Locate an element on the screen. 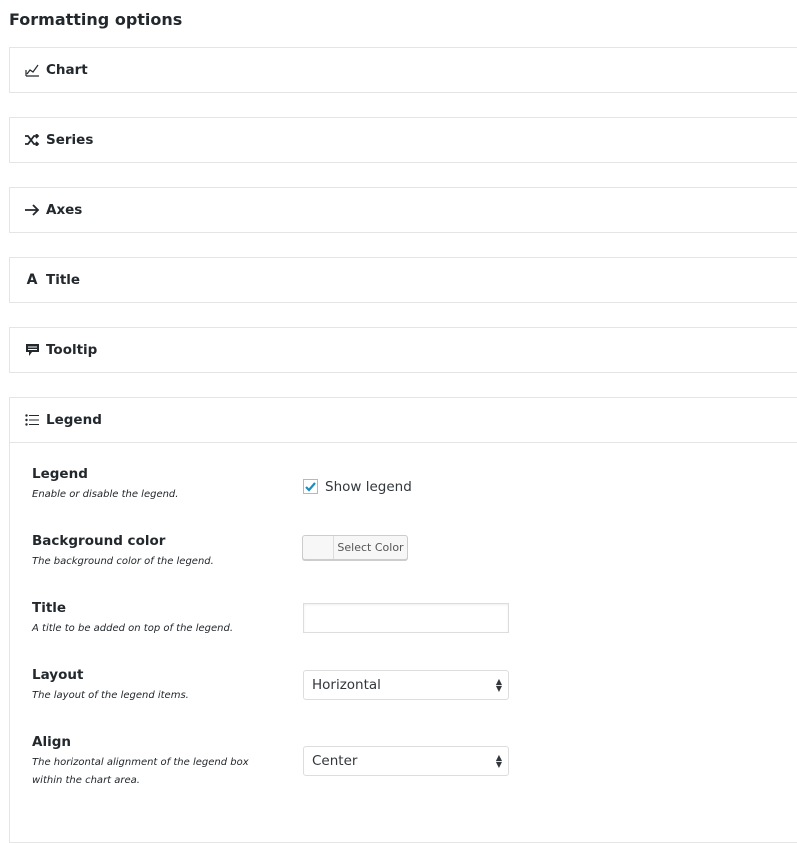 The image size is (797, 843). letter-a-icon: A is located at coordinates (32, 280).